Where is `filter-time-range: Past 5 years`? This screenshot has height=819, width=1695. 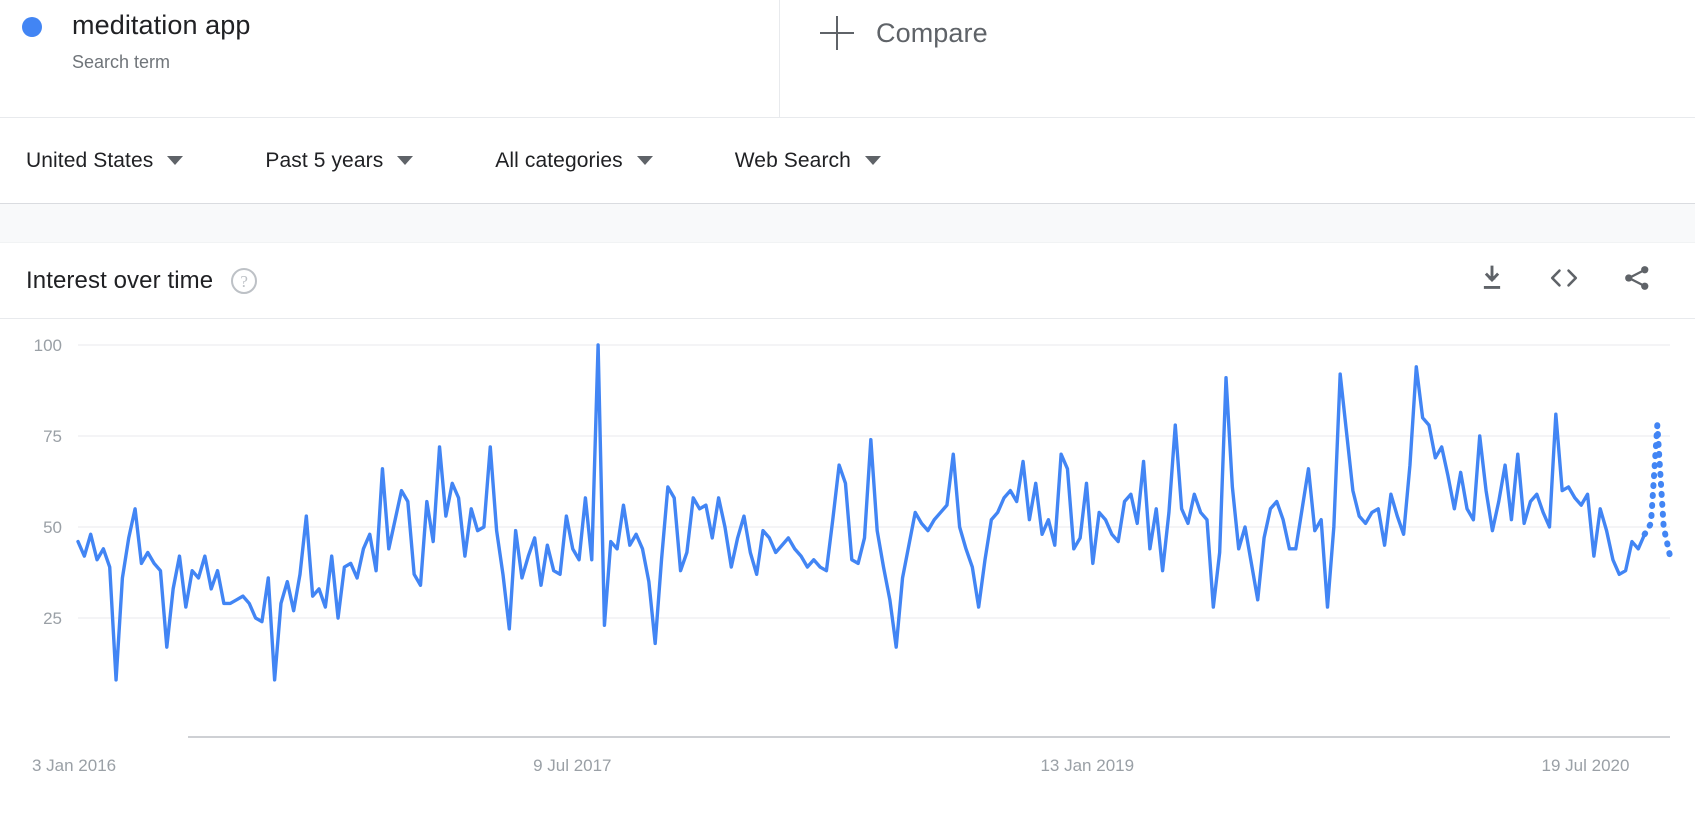
filter-time-range: Past 5 years is located at coordinates (339, 160).